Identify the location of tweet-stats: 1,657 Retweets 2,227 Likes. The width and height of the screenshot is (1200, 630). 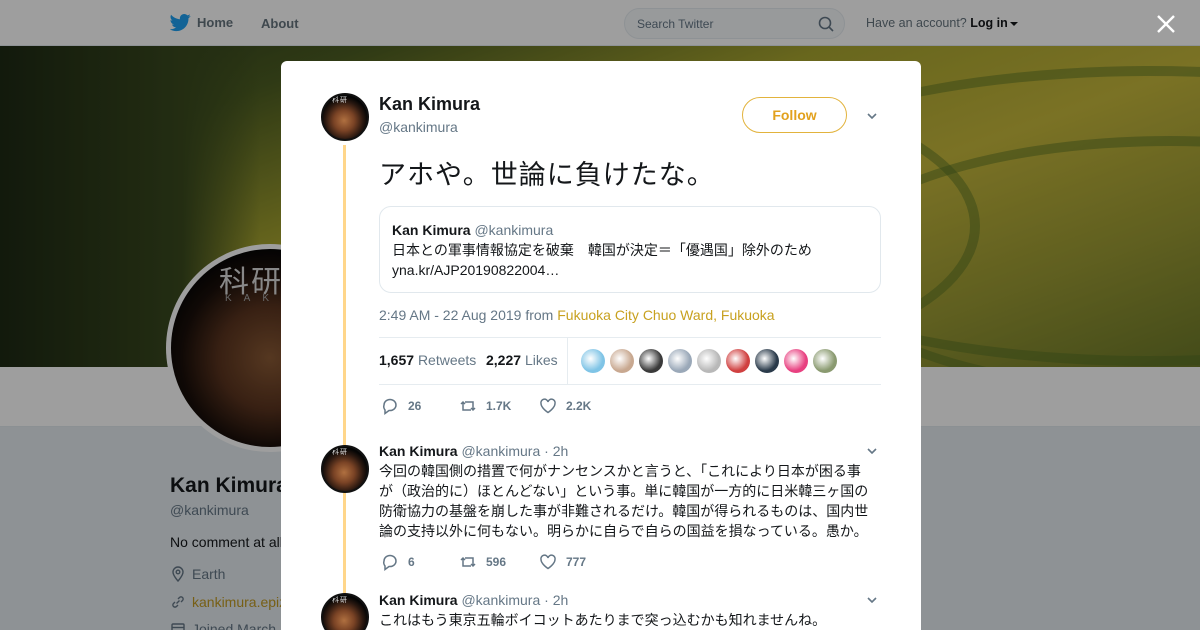
(630, 361).